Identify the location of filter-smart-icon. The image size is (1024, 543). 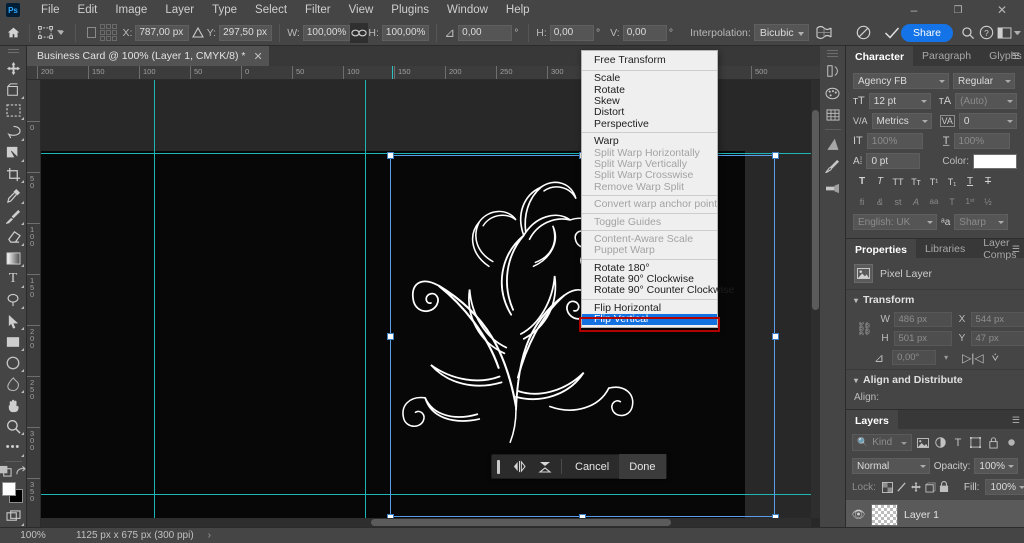
(994, 442).